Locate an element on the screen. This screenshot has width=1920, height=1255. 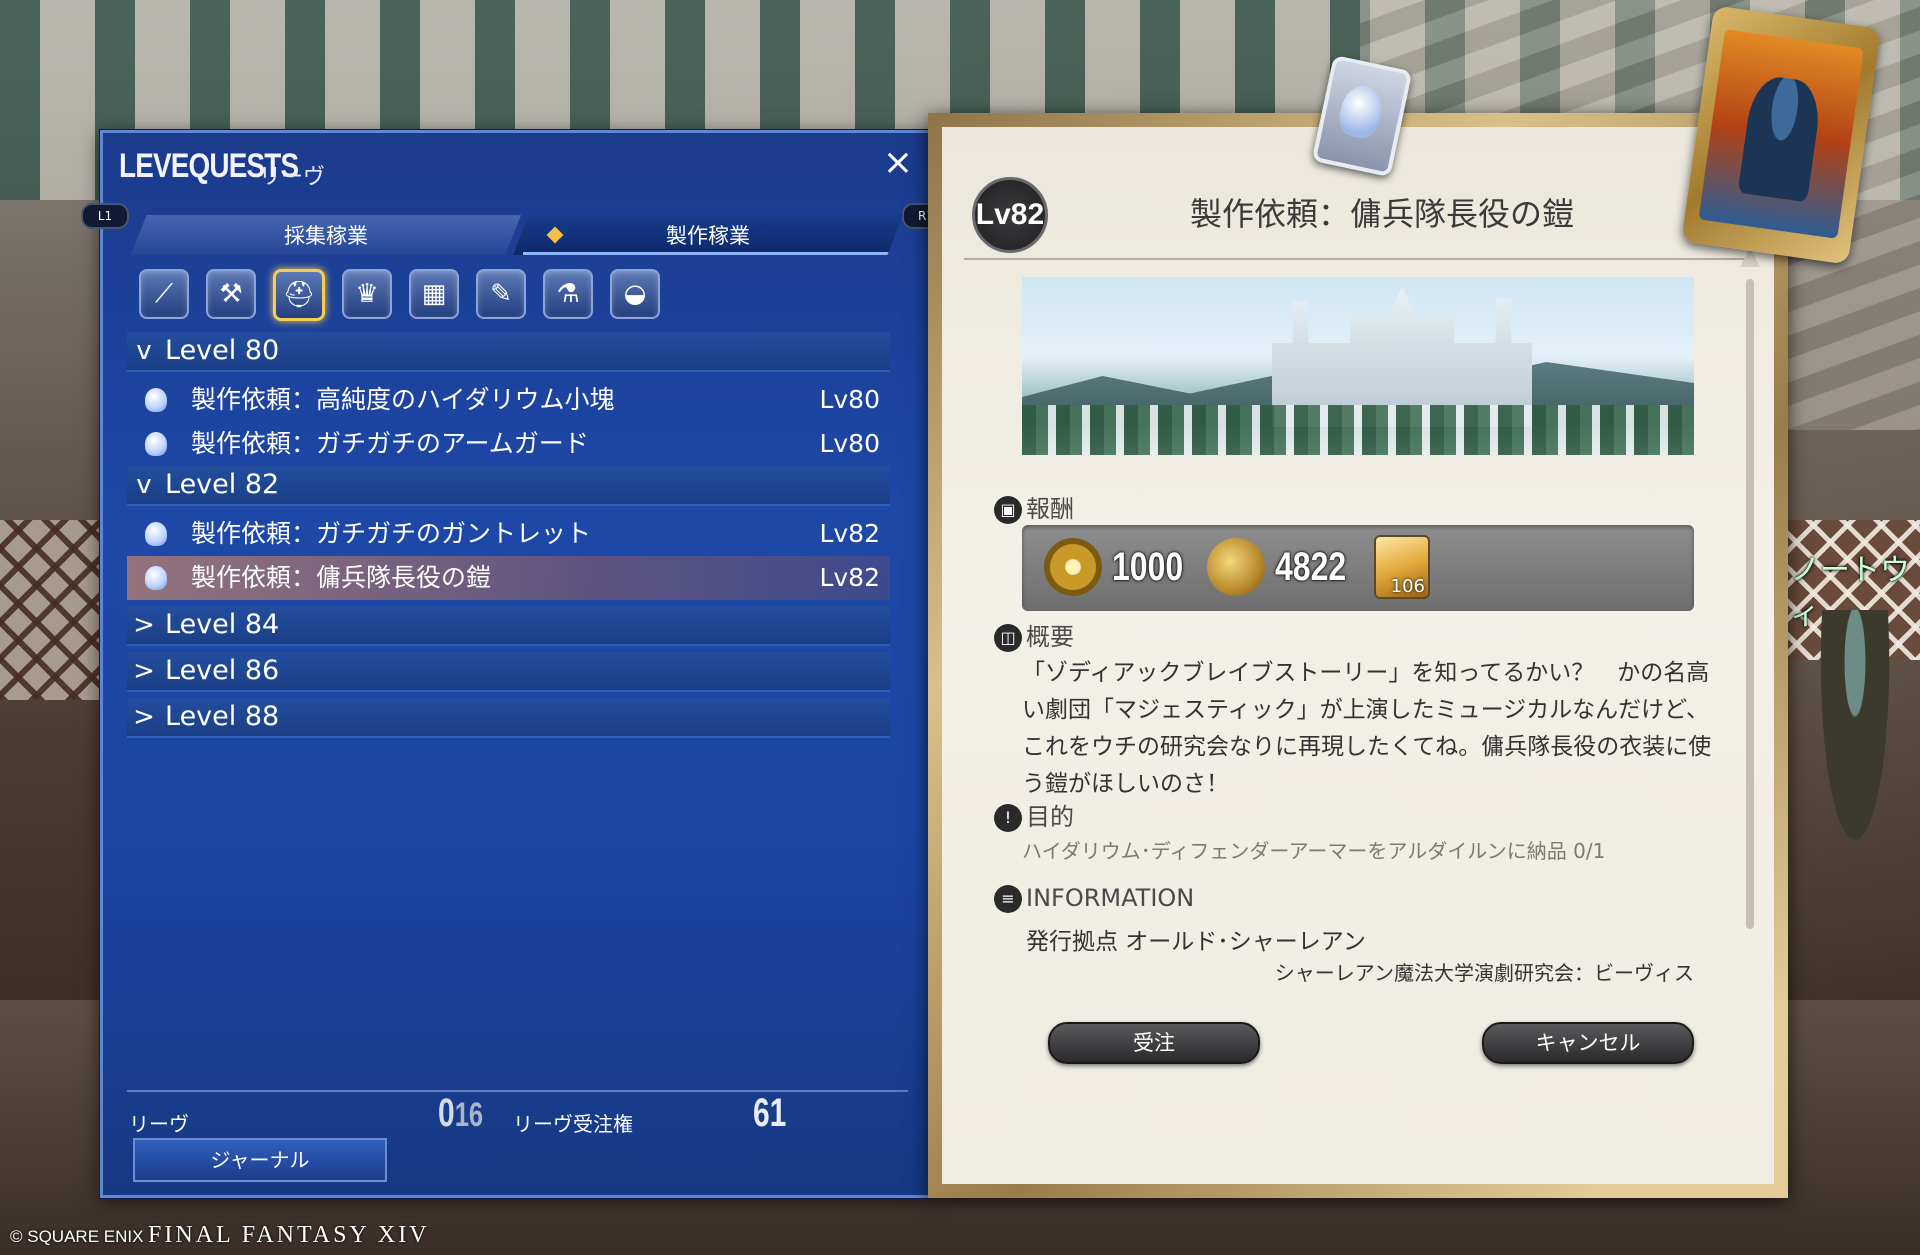
level-group-label: Level 80 is located at coordinates (222, 350).